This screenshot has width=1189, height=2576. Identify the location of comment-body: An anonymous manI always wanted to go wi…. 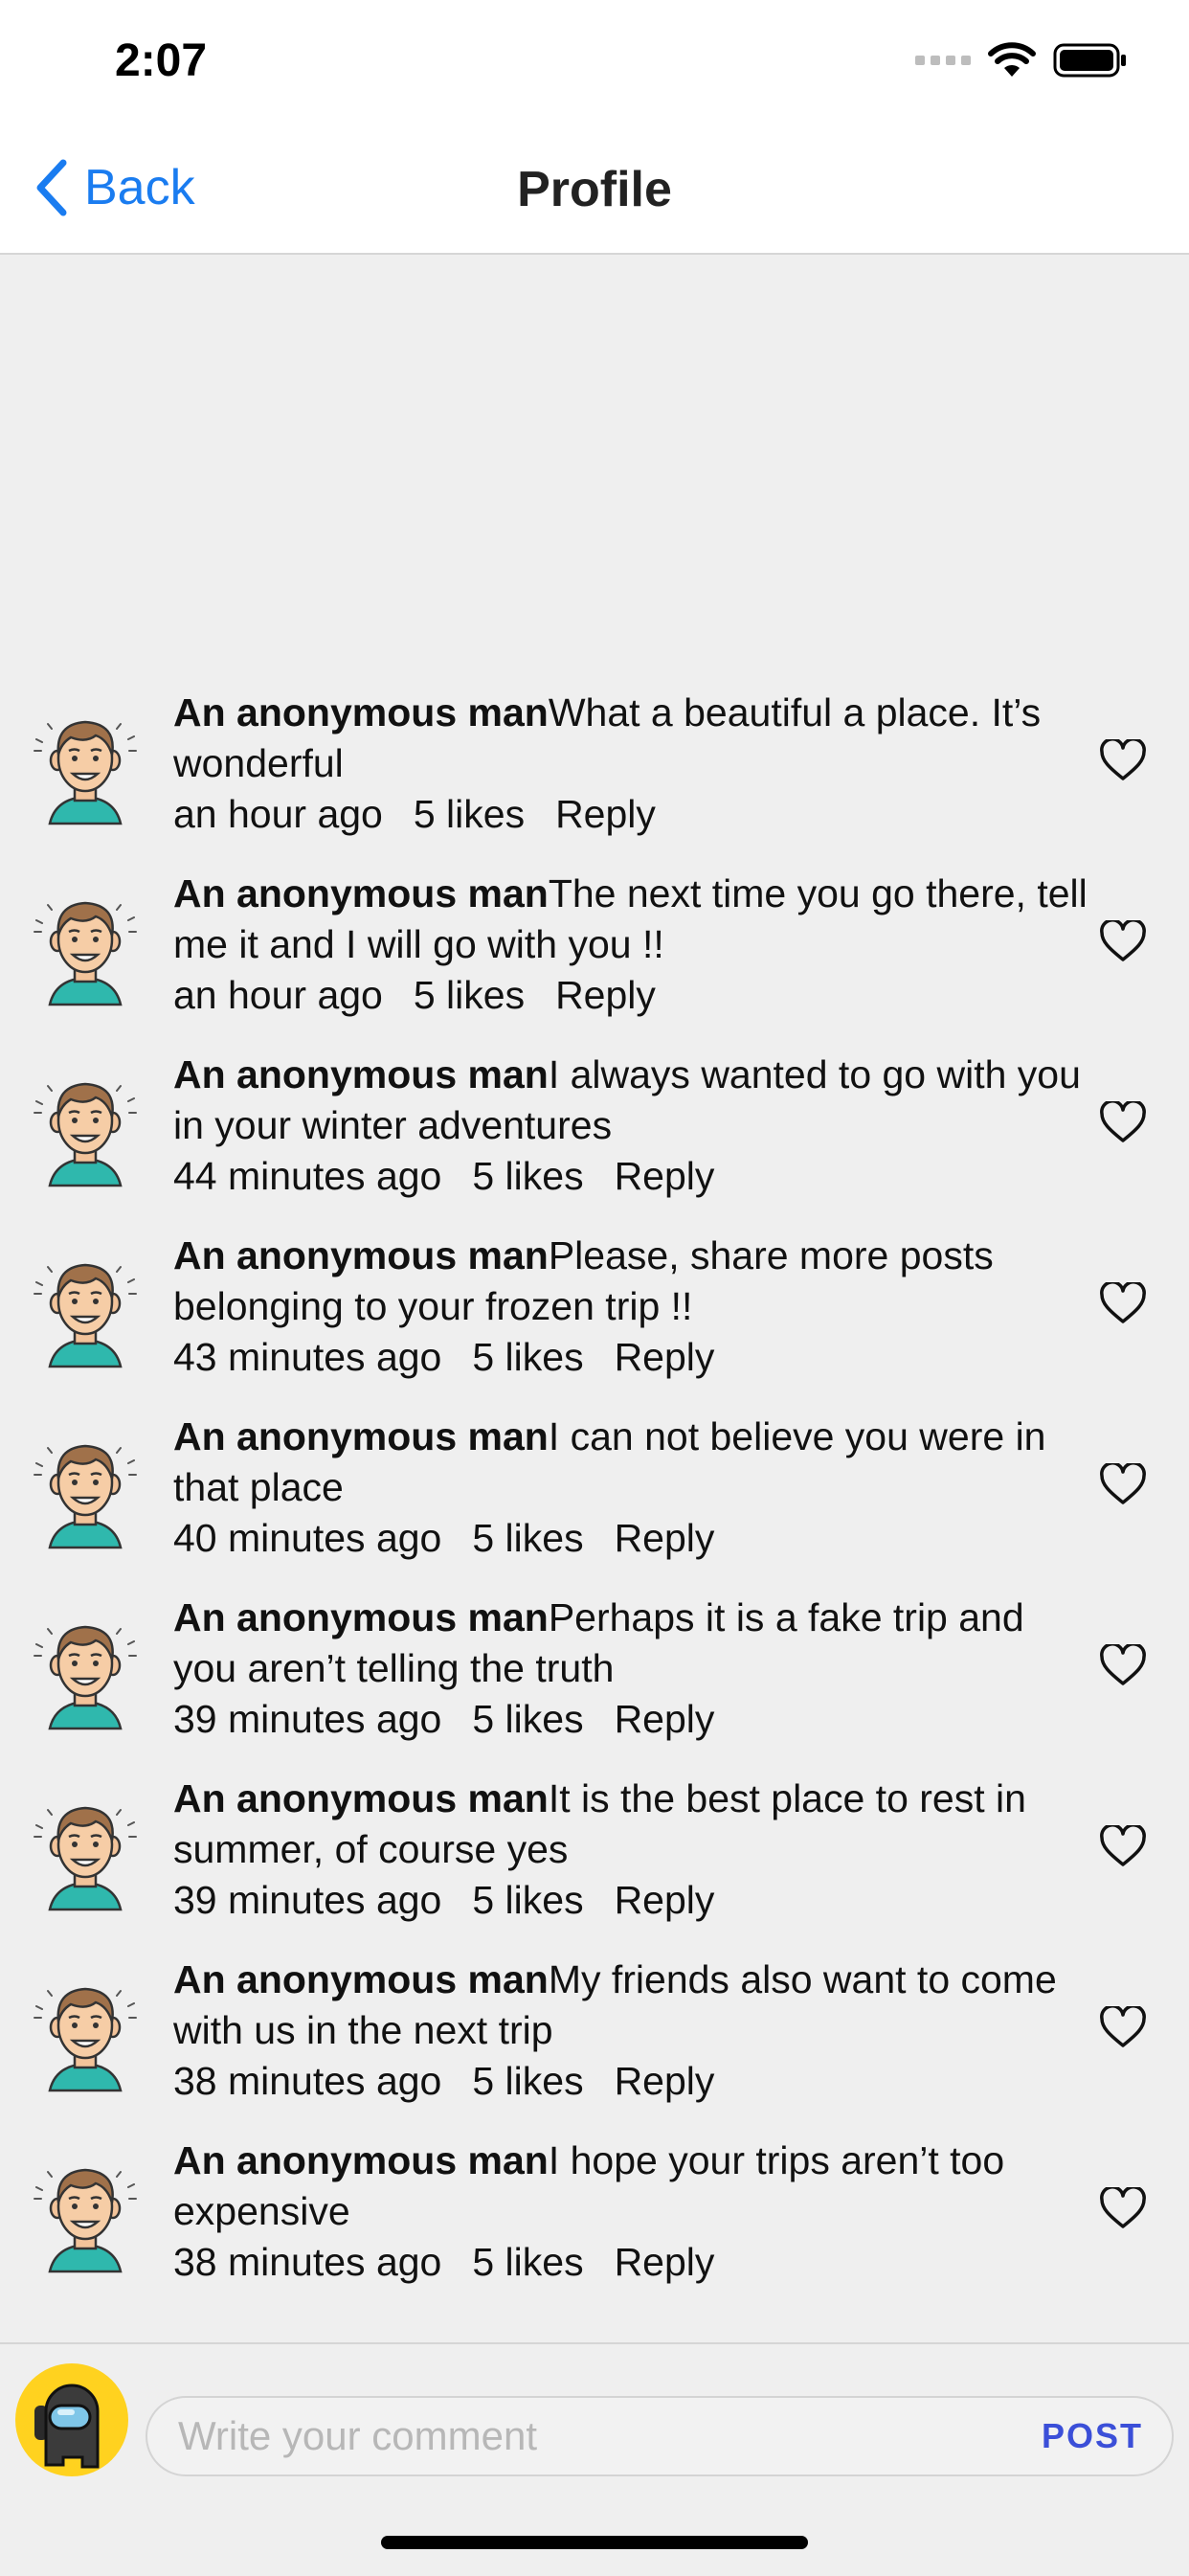
(632, 1126).